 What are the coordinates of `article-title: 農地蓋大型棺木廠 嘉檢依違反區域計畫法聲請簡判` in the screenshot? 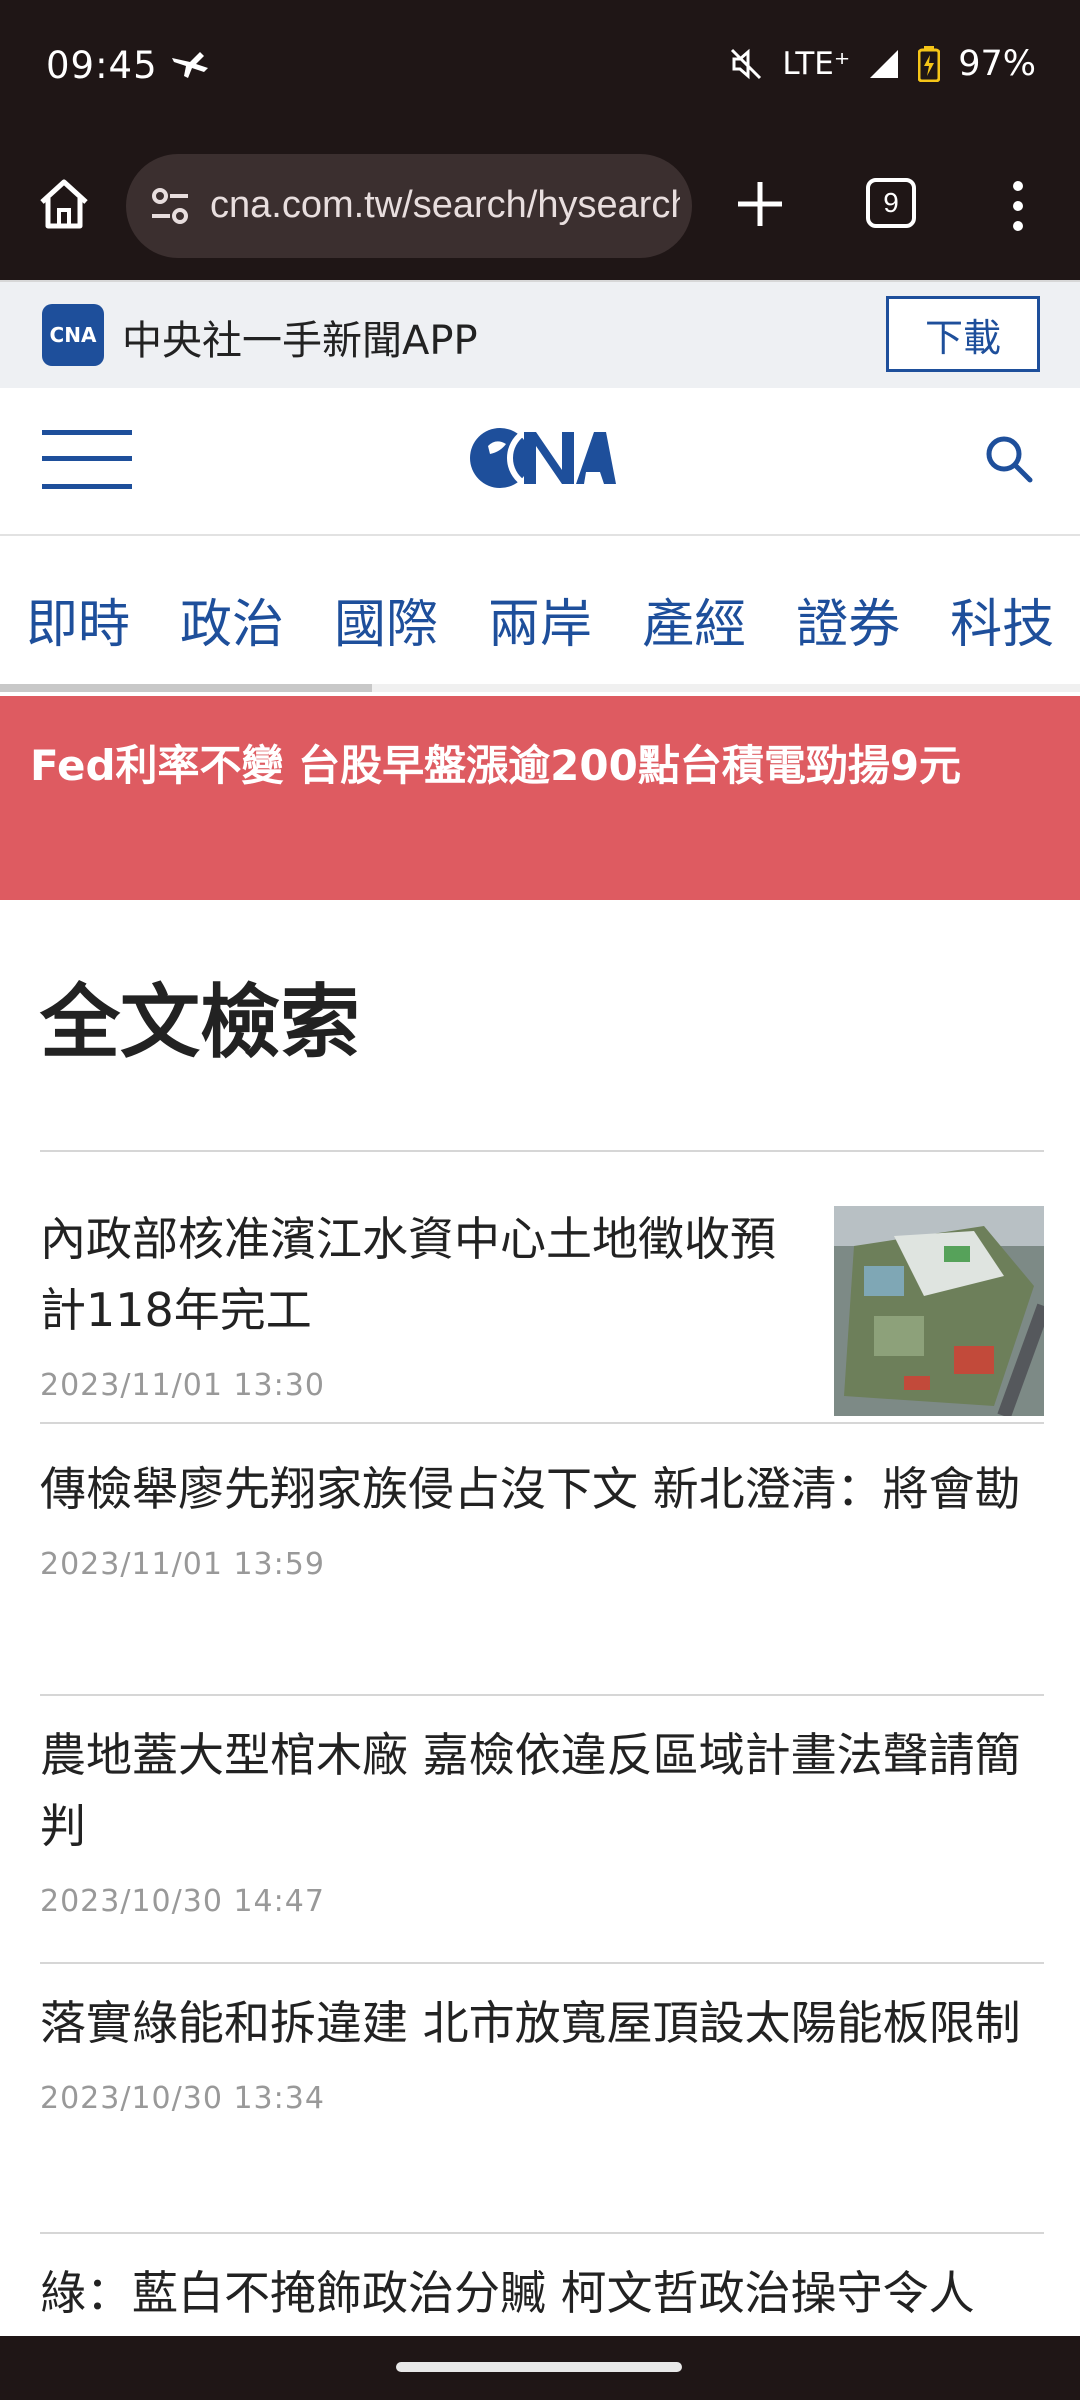 It's located at (542, 1791).